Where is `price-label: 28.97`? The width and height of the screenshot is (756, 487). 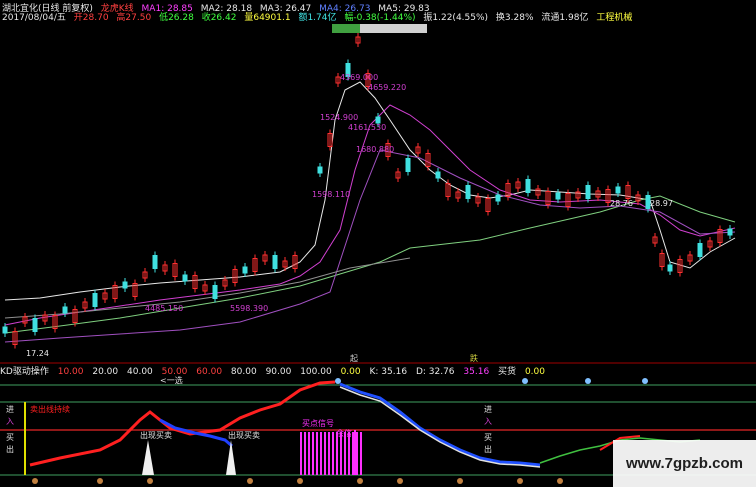
price-label: 28.97 is located at coordinates (661, 203).